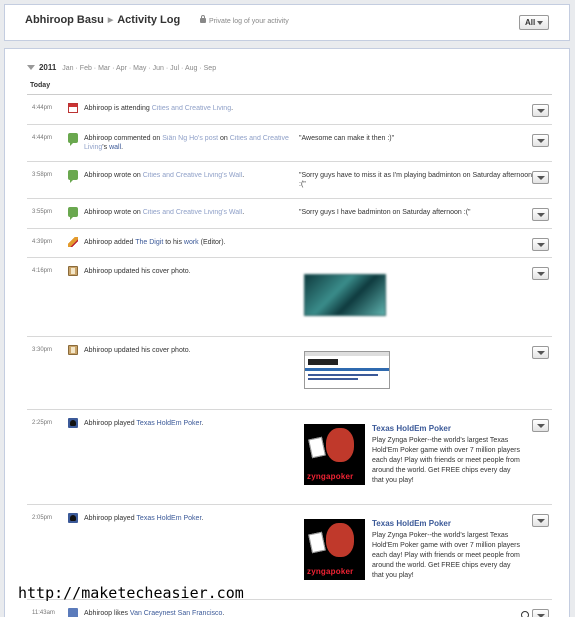 The width and height of the screenshot is (575, 617). What do you see at coordinates (42, 242) in the screenshot?
I see `activity-time: 4:39pm` at bounding box center [42, 242].